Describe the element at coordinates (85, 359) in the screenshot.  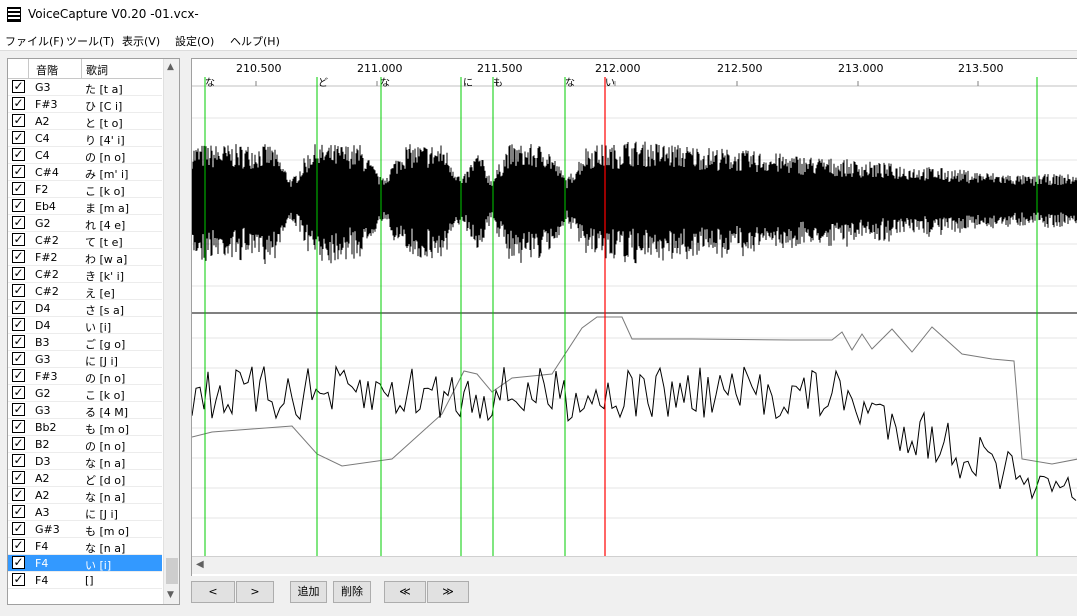
I see `list-item: ✓ G3 に [J i]` at that location.